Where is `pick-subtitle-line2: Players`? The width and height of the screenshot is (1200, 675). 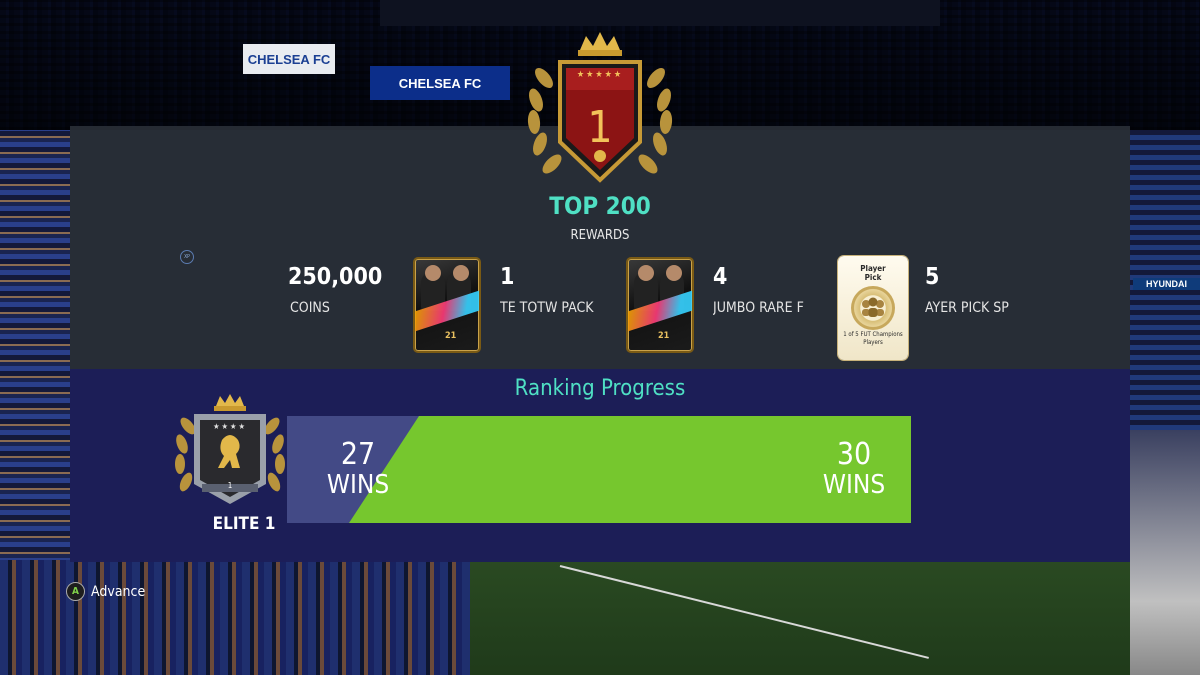 pick-subtitle-line2: Players is located at coordinates (873, 342).